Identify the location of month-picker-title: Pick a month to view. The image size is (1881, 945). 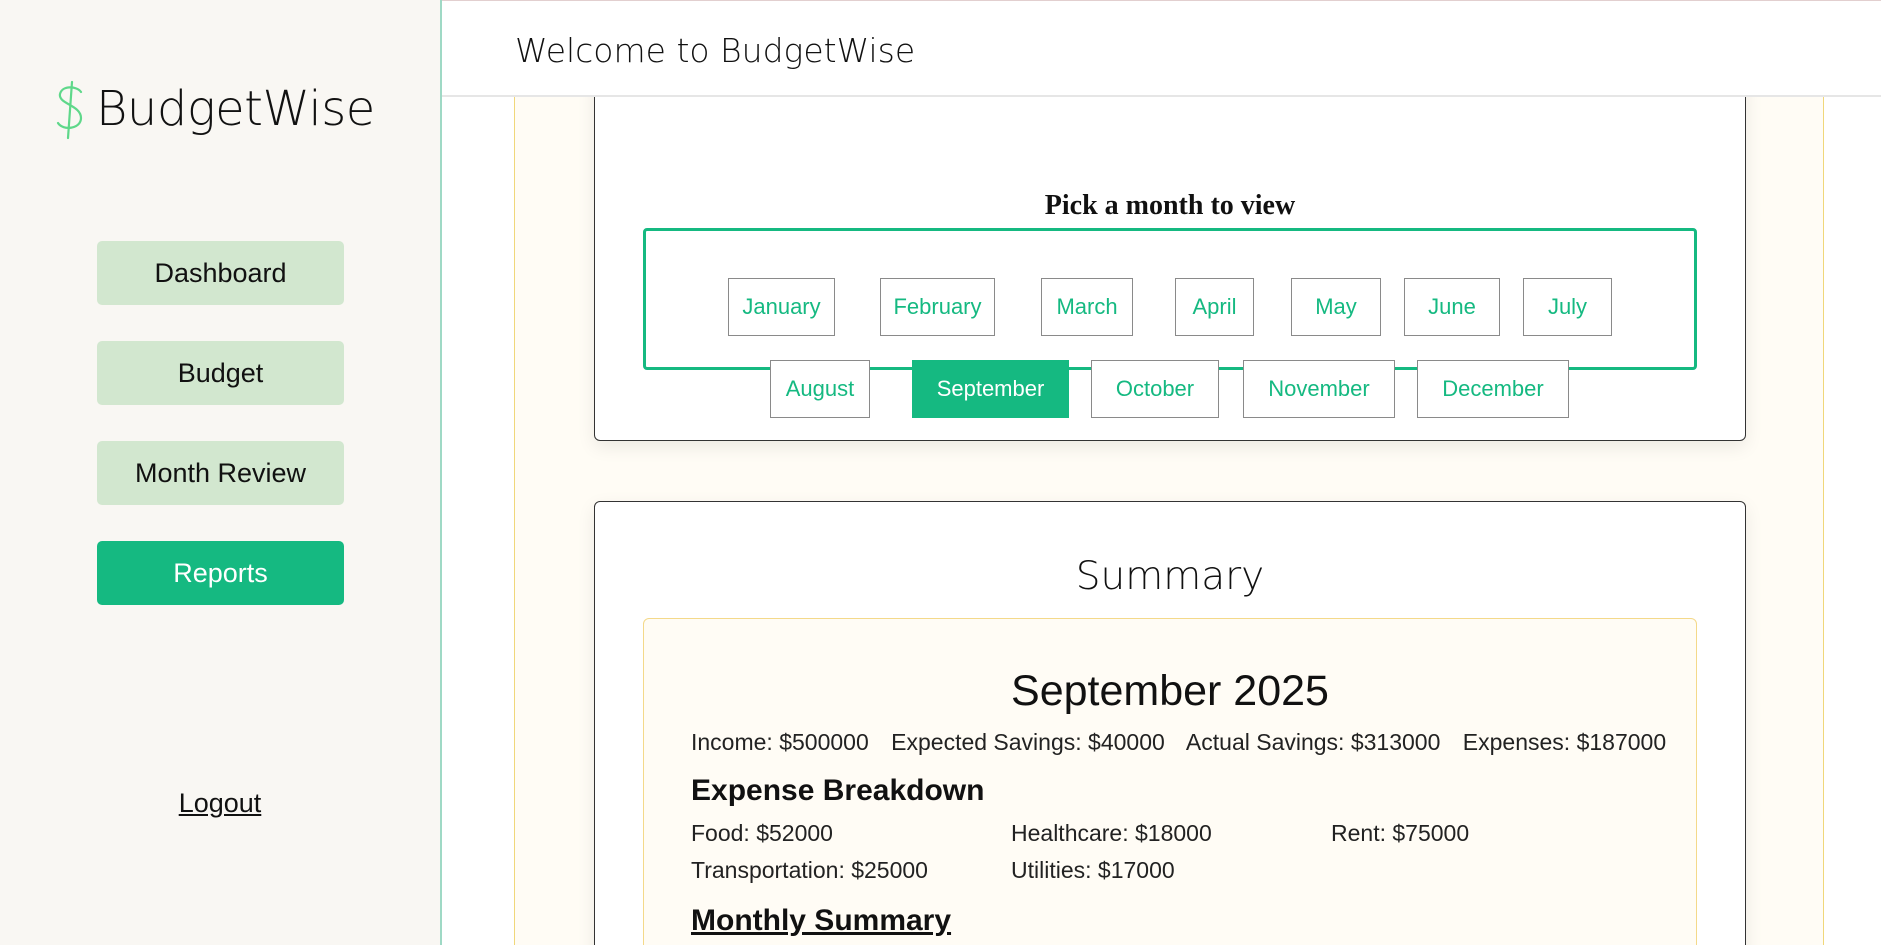
(1170, 205).